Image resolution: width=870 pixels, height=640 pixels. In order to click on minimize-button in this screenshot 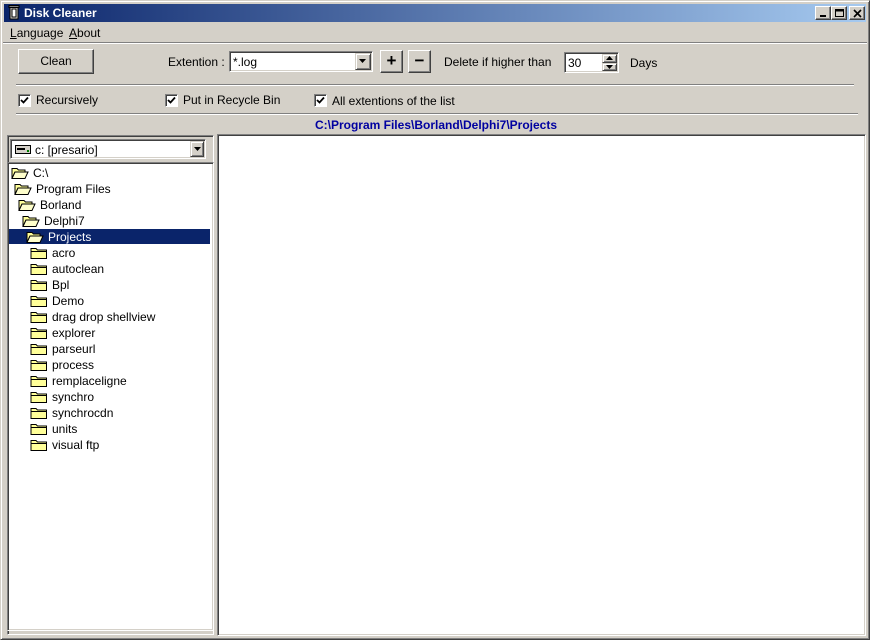, I will do `click(823, 13)`.